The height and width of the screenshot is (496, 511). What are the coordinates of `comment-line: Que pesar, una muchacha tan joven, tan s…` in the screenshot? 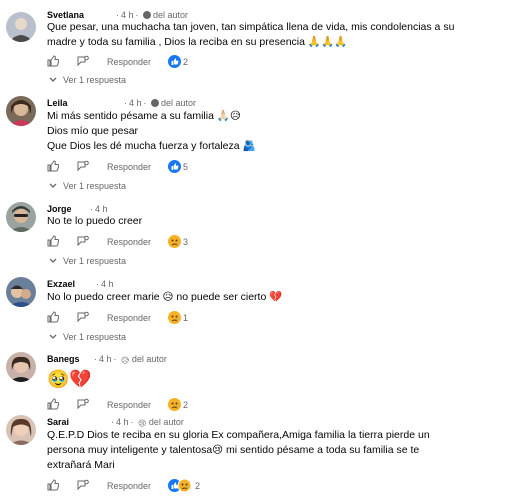 It's located at (251, 27).